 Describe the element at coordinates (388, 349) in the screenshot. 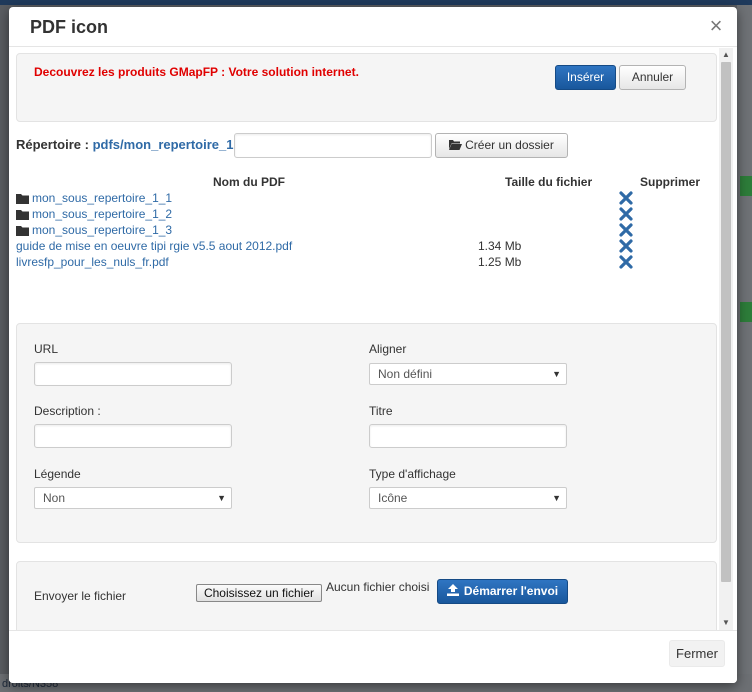

I see `align-label: Aligner` at that location.